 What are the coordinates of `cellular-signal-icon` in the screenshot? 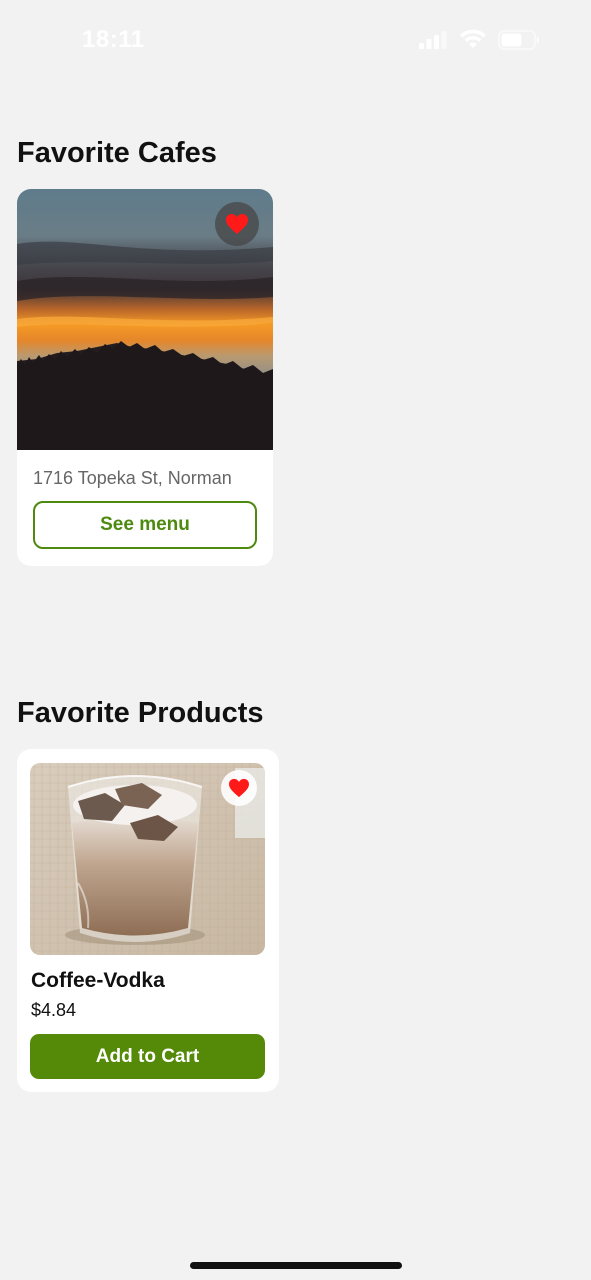 It's located at (433, 40).